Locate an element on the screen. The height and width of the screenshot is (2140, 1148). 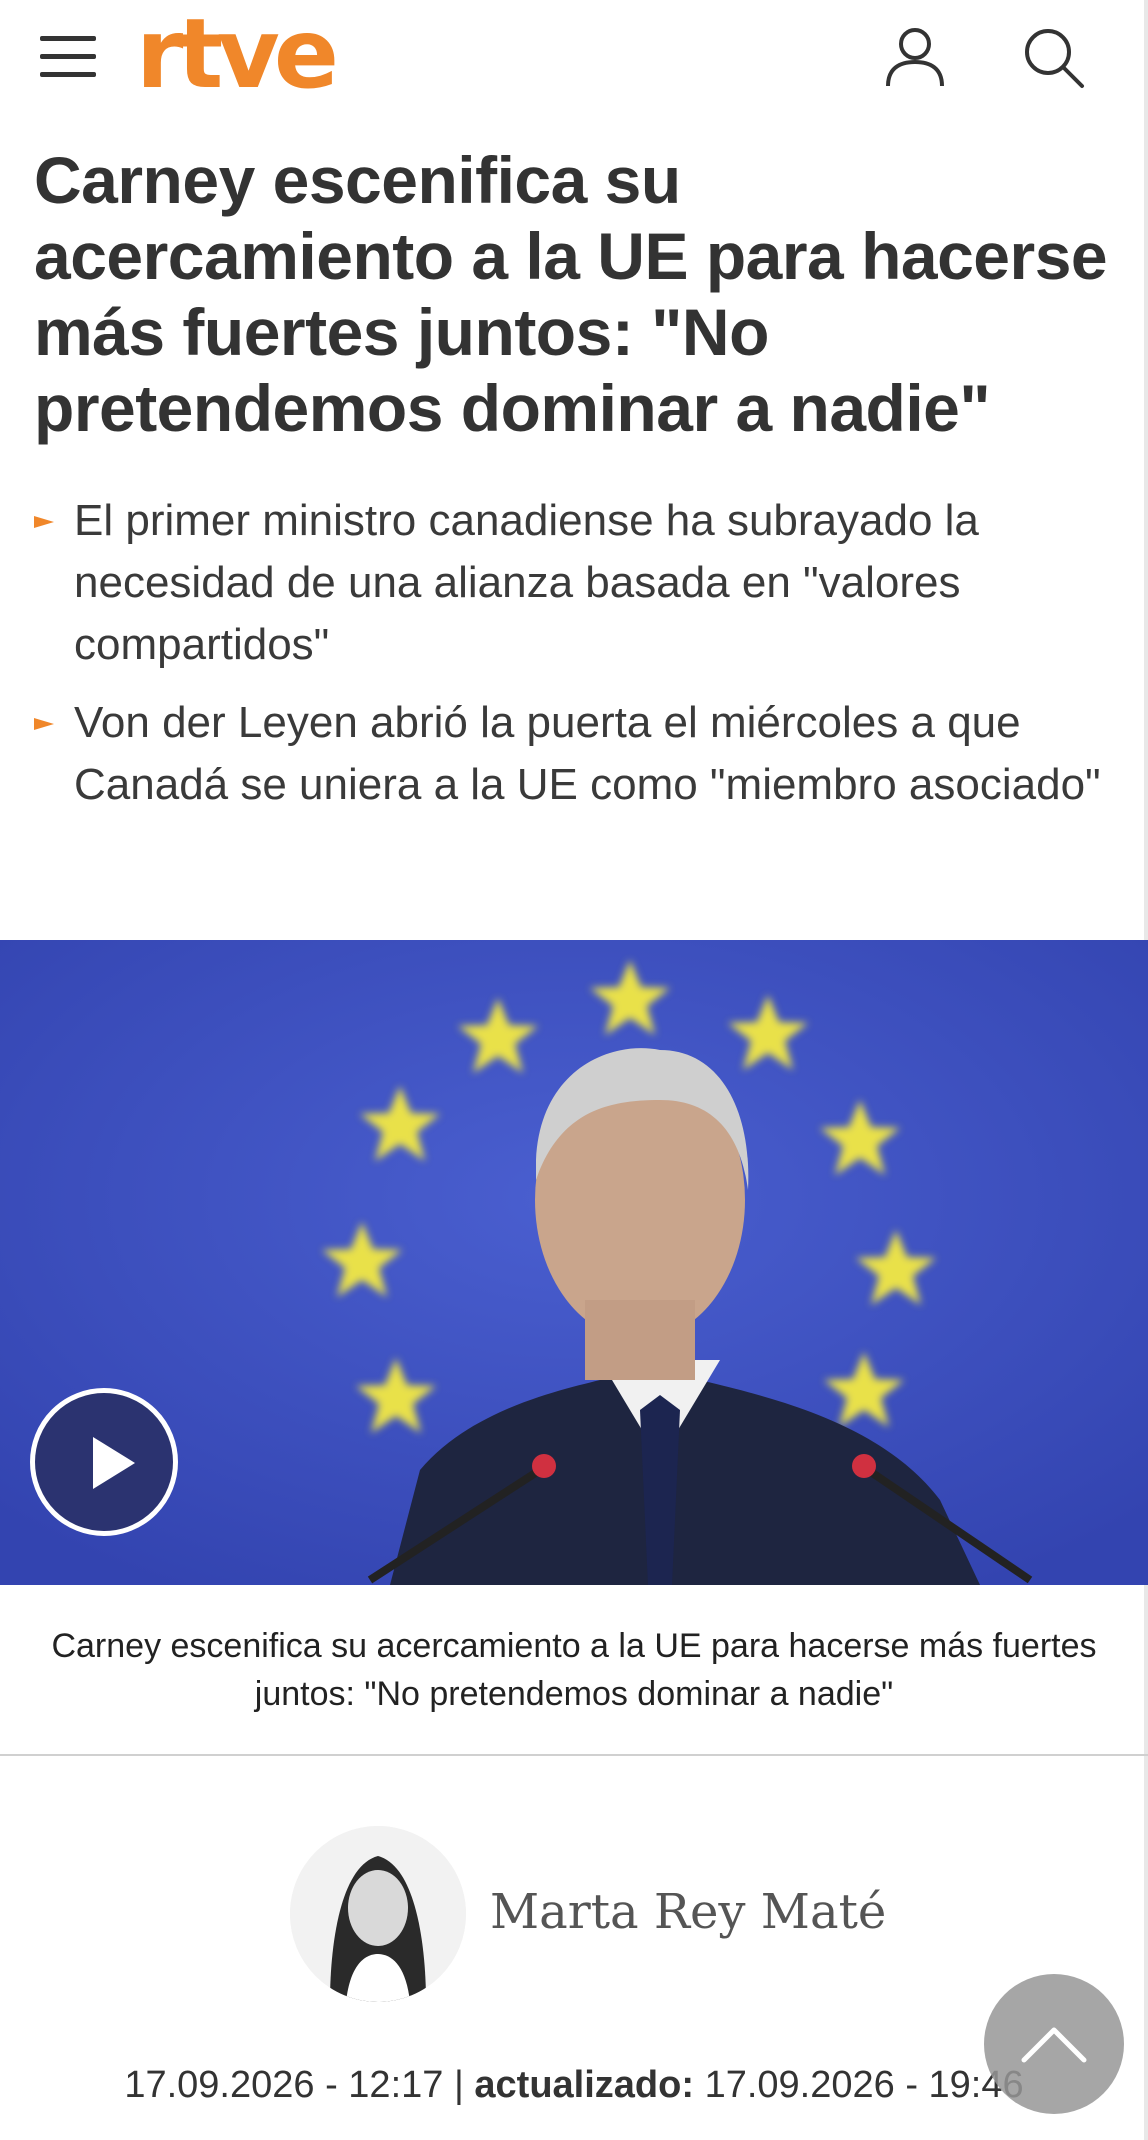
scroll-to-top-button is located at coordinates (1054, 2044).